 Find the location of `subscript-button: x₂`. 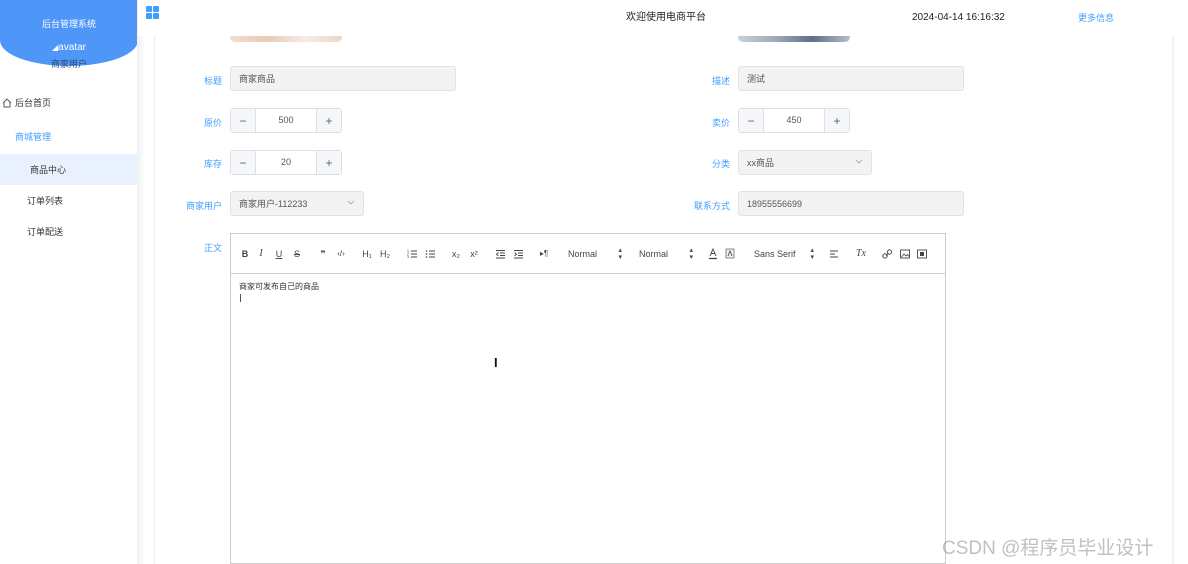

subscript-button: x₂ is located at coordinates (456, 254).